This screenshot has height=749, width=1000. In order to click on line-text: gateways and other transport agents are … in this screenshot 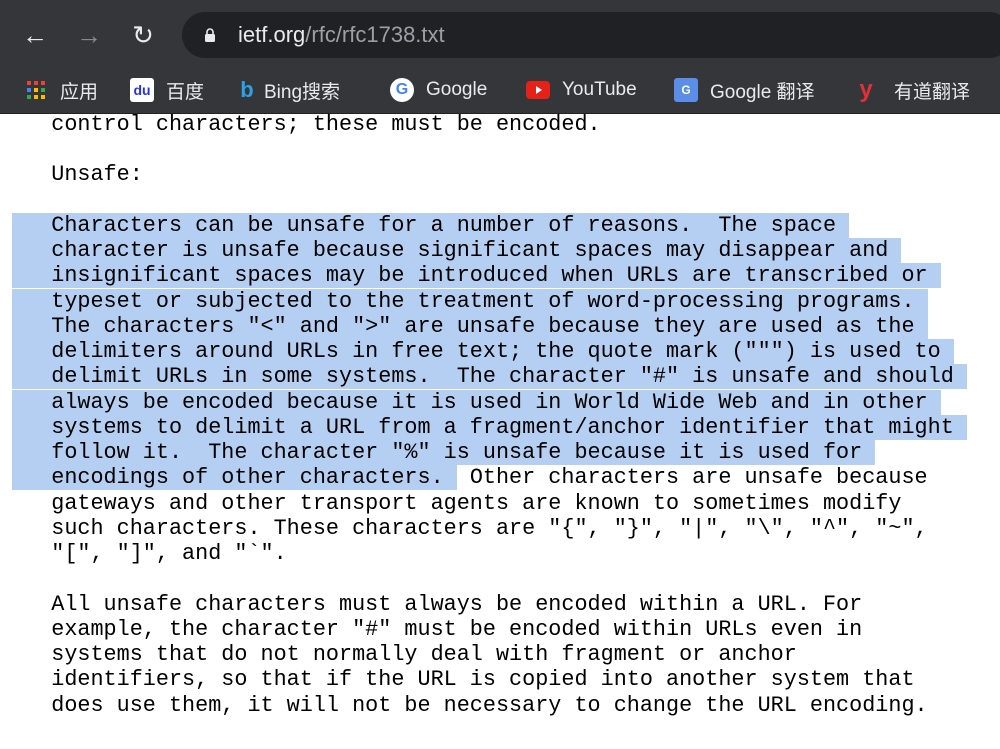, I will do `click(457, 503)`.